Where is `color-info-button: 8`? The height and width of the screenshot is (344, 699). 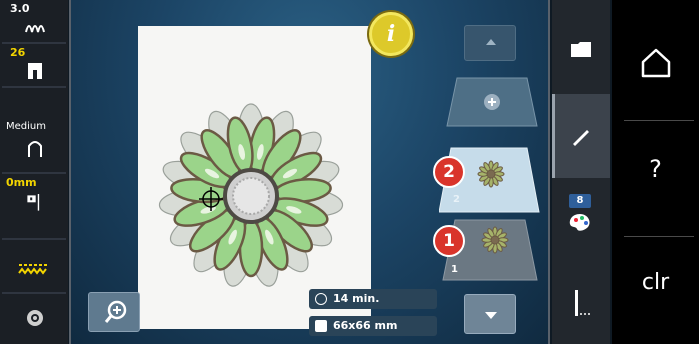 color-info-button: 8 is located at coordinates (581, 222).